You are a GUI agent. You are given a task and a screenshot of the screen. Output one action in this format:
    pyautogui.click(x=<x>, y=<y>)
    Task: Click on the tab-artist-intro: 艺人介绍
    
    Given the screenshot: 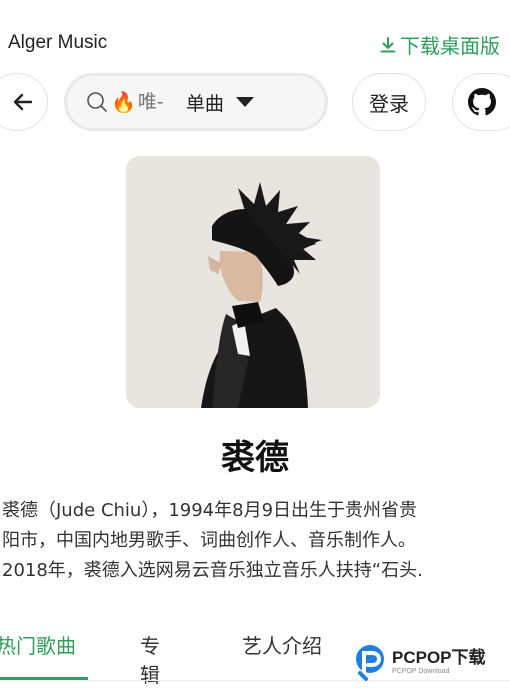 What is the action you would take?
    pyautogui.click(x=282, y=650)
    